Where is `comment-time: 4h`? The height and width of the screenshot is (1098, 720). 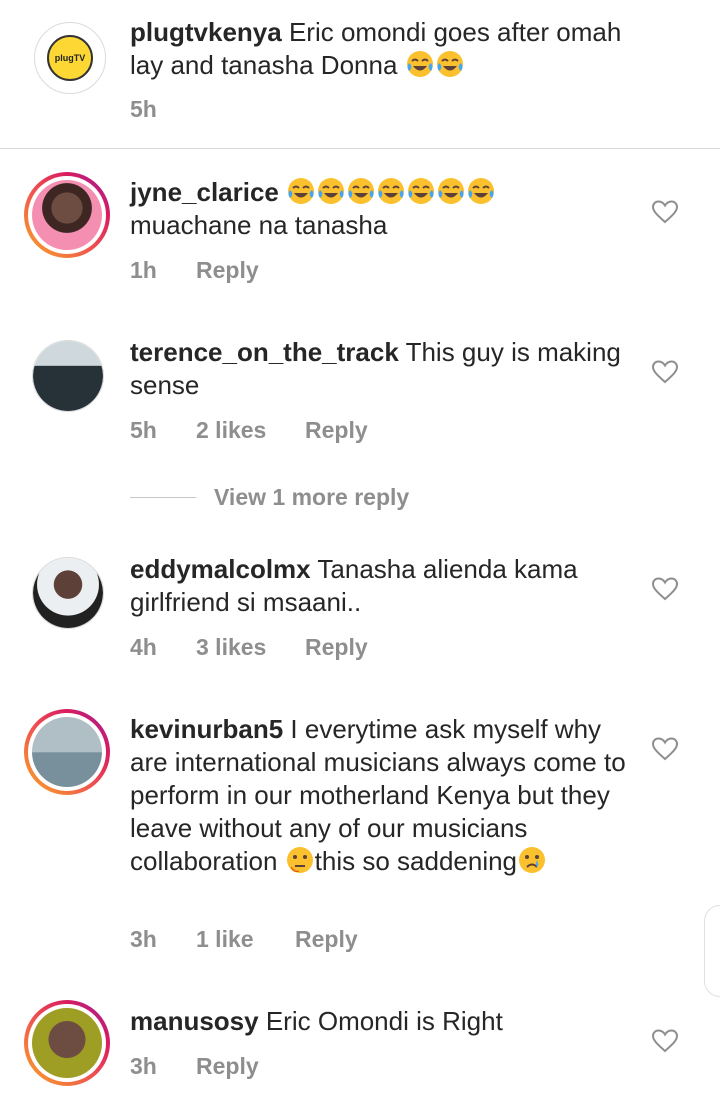
comment-time: 4h is located at coordinates (143, 647).